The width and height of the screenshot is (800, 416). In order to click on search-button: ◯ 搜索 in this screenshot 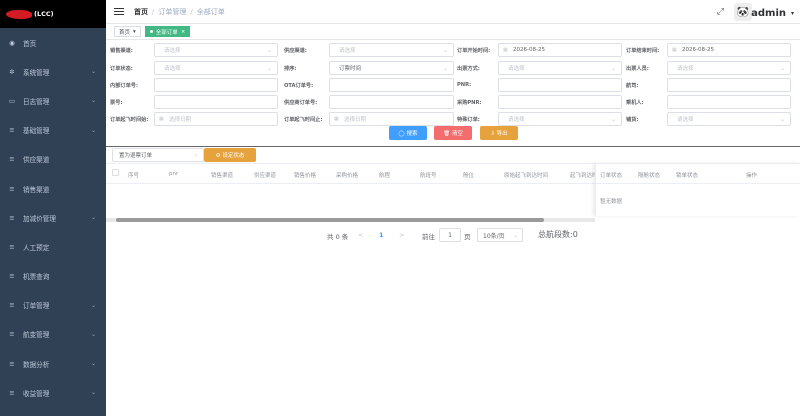, I will do `click(408, 133)`.